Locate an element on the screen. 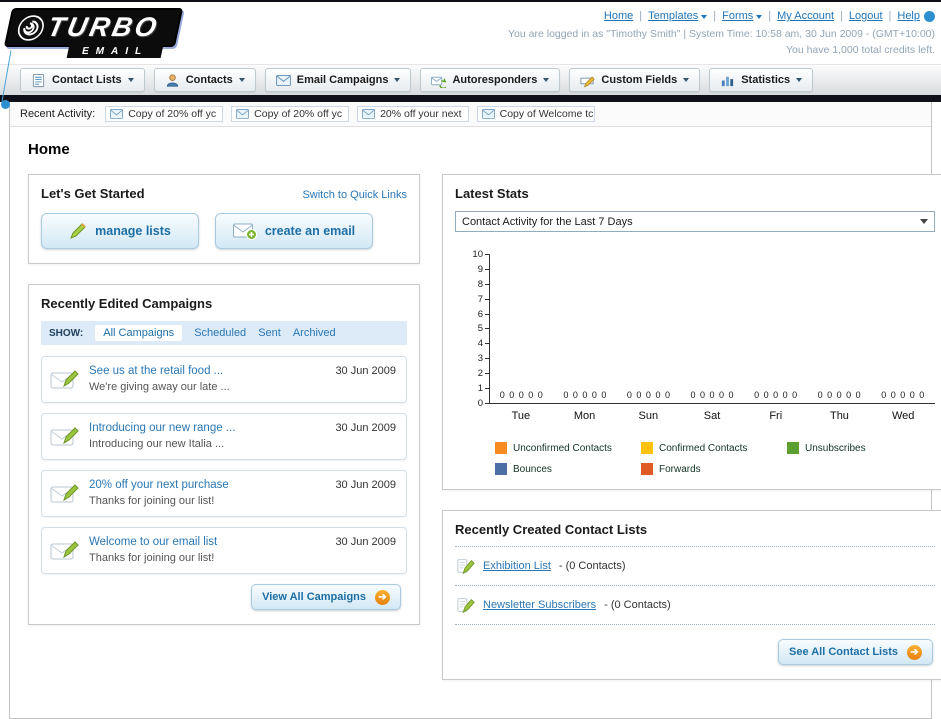  nav-tab-autoresponders: Autoresponders is located at coordinates (490, 80).